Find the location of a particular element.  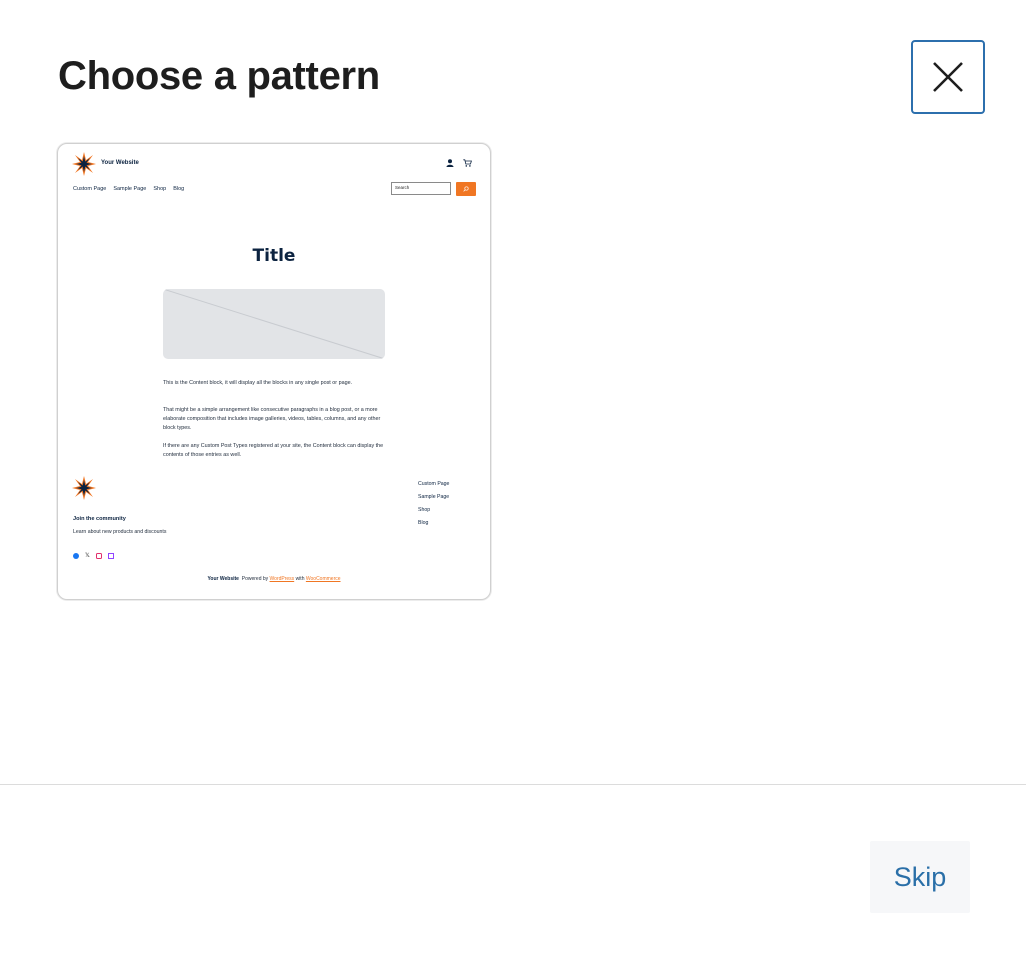

cart-icon is located at coordinates (467, 163).